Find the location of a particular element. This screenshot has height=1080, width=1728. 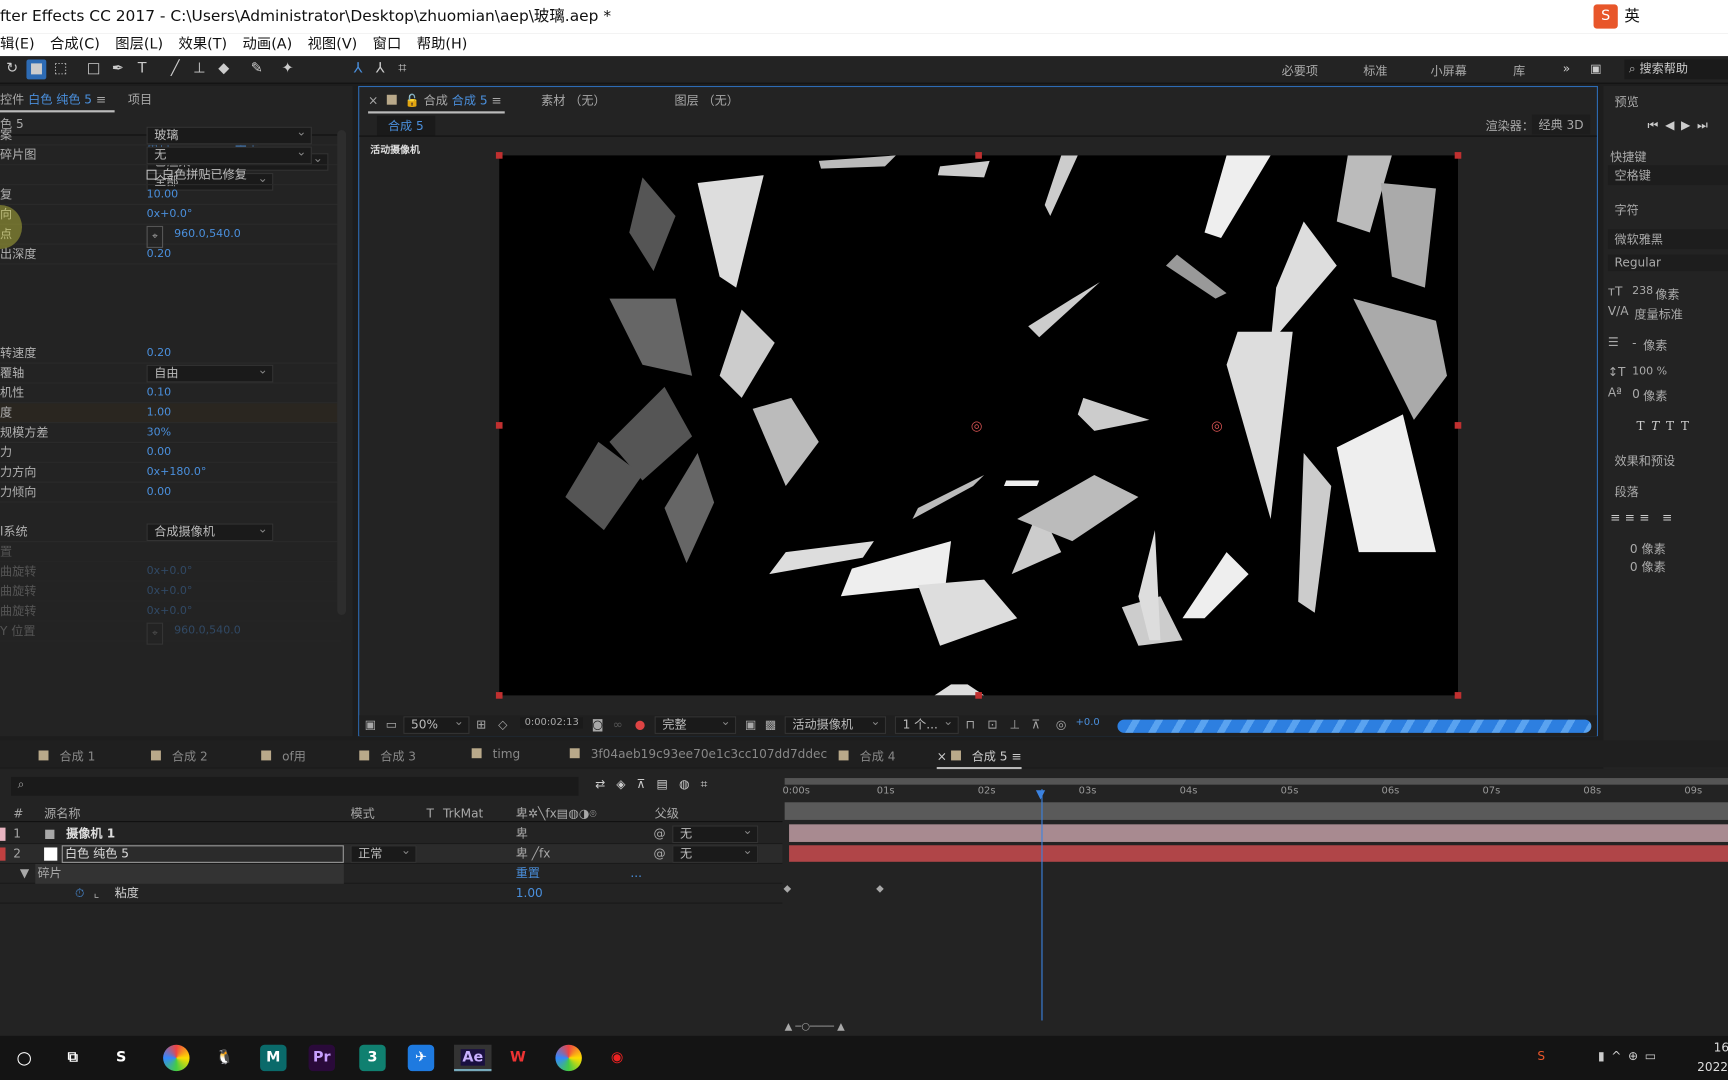

effect-property-row: 碎片图 无 is located at coordinates (171, 155).